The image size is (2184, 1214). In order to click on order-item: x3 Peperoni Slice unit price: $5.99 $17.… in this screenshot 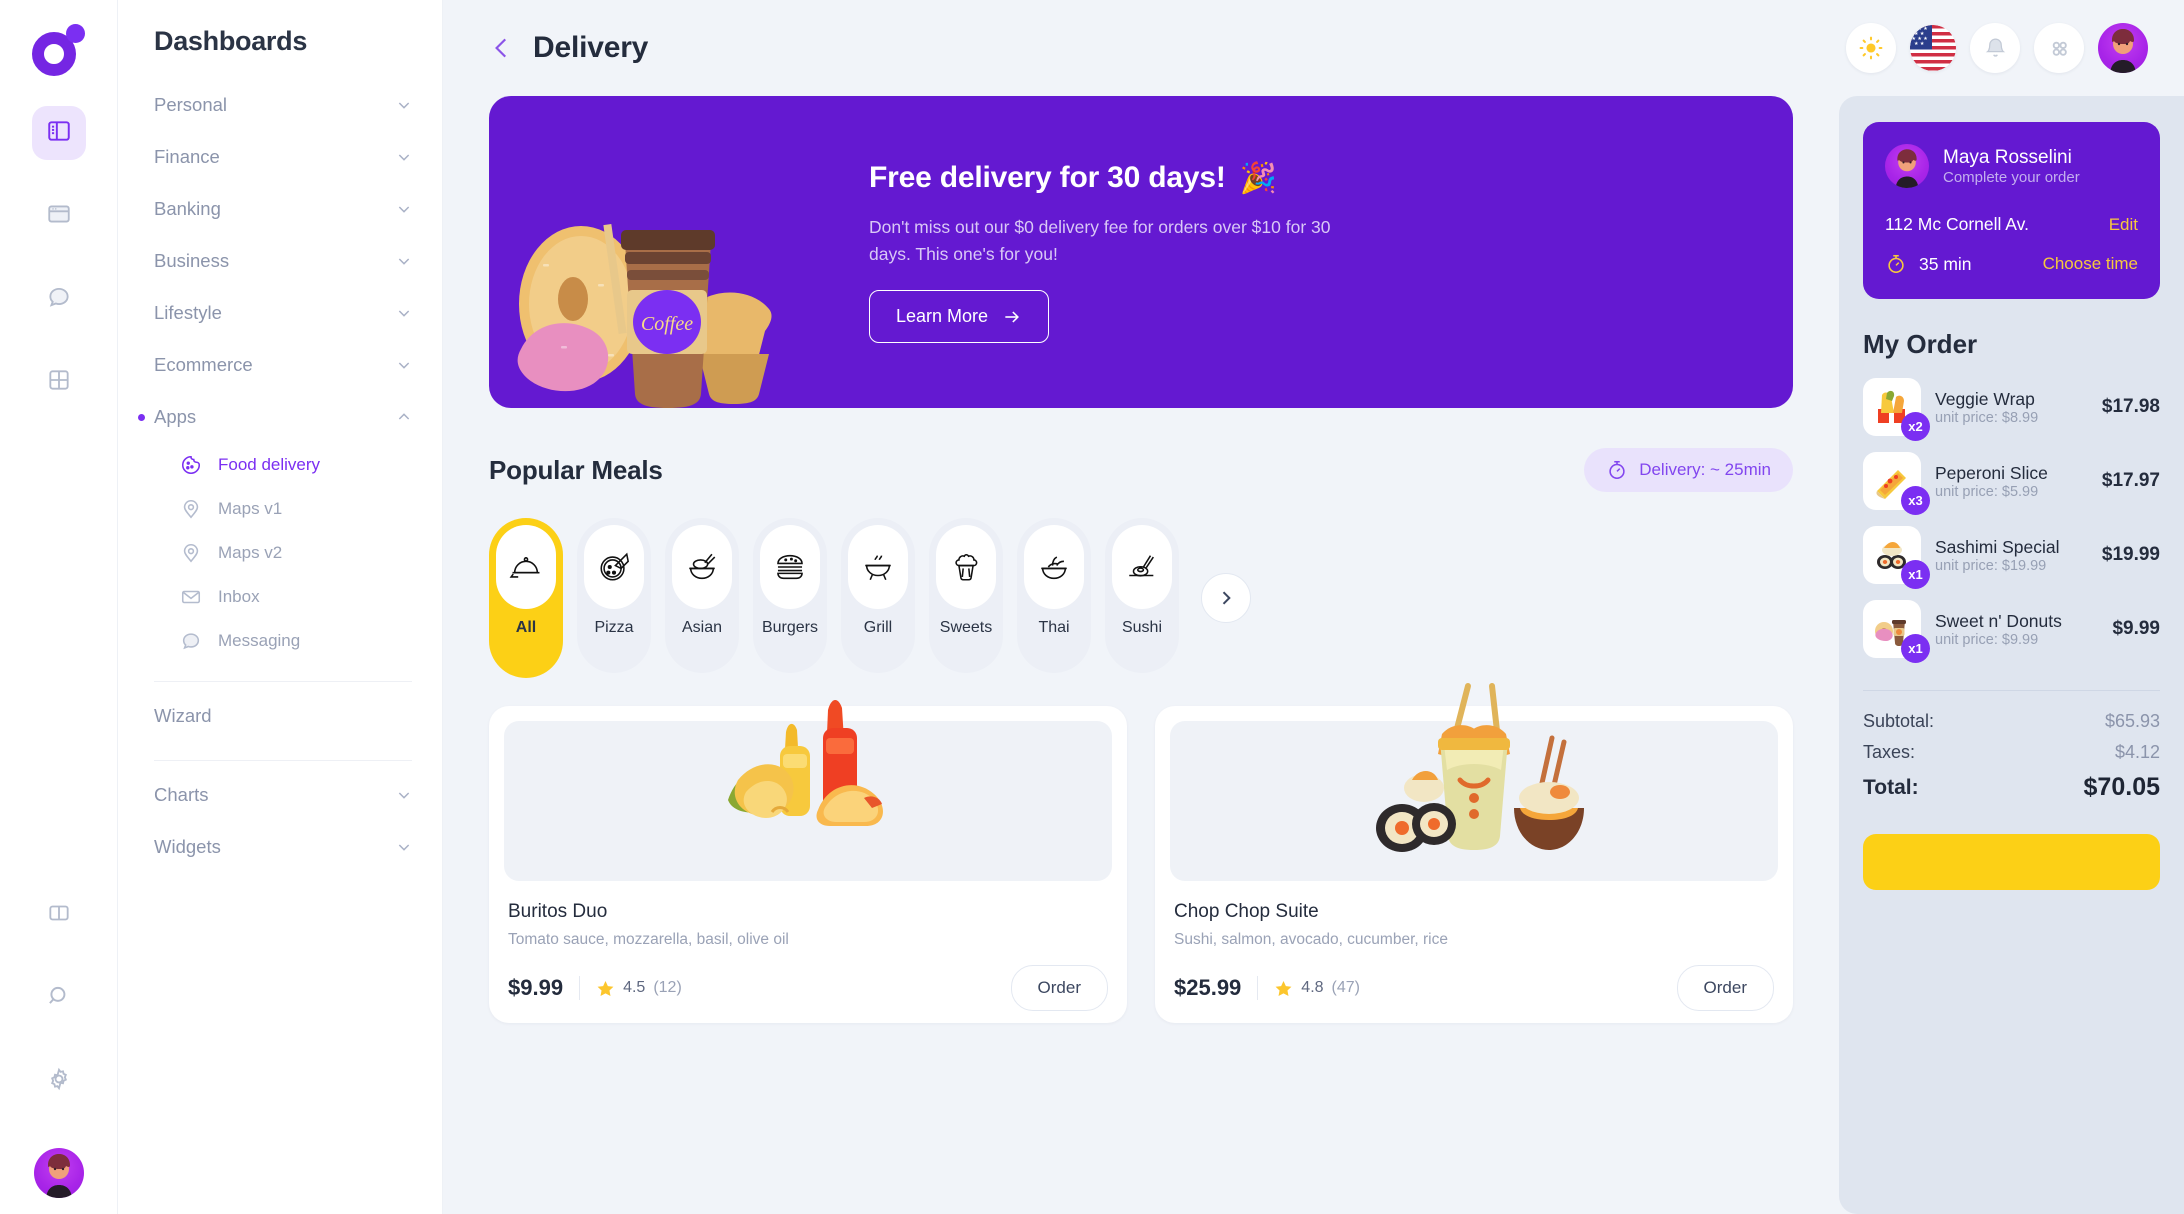, I will do `click(2011, 483)`.